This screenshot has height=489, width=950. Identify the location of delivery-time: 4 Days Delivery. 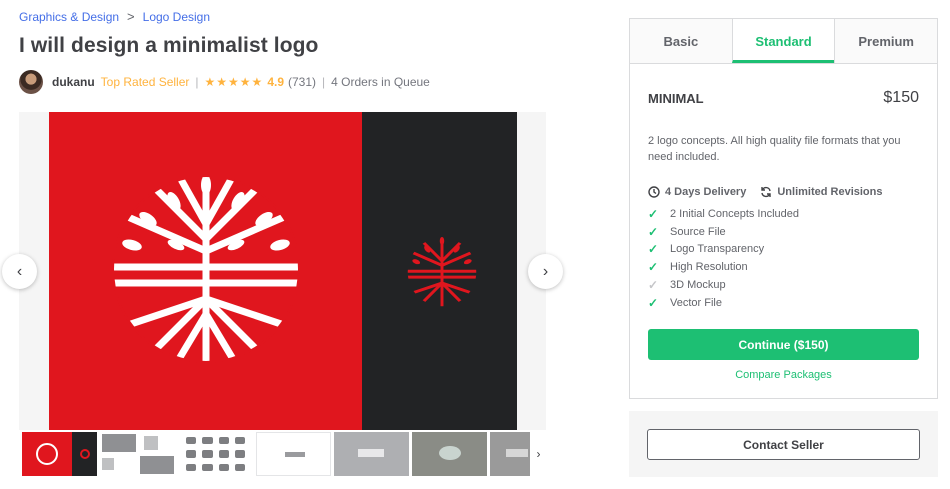
(697, 192).